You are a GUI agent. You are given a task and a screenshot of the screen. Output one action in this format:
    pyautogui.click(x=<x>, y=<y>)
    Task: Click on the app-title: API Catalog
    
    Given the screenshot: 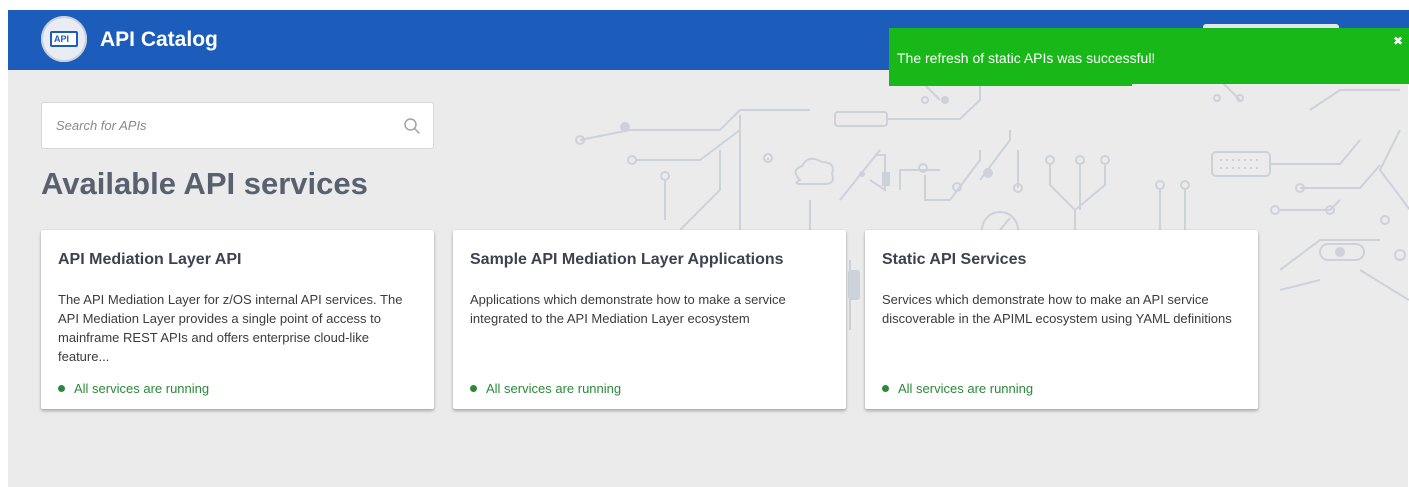 What is the action you would take?
    pyautogui.click(x=159, y=39)
    